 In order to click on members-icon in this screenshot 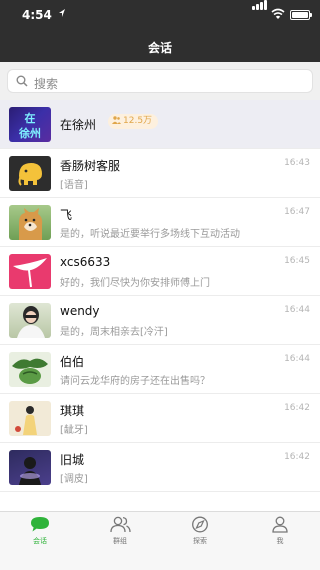, I will do `click(116, 120)`.